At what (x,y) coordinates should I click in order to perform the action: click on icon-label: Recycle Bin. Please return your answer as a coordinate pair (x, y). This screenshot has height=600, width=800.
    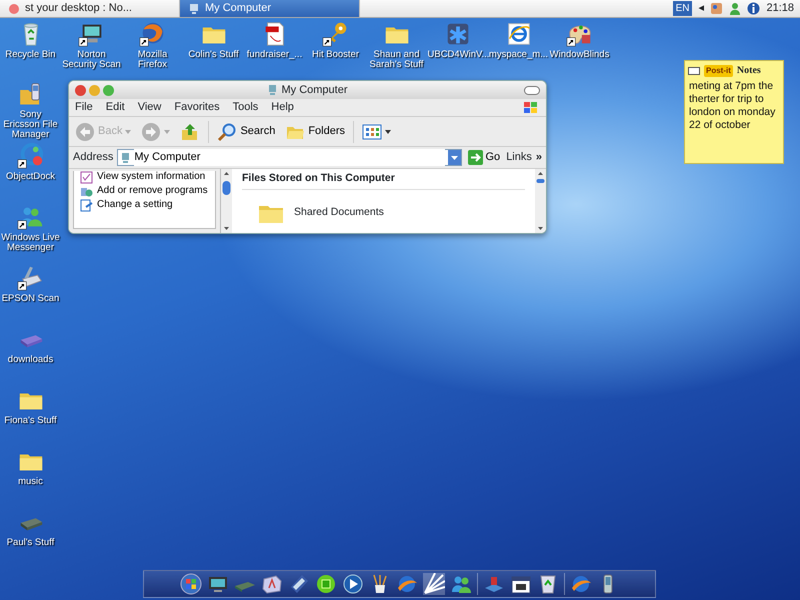
    Looking at the image, I should click on (30, 55).